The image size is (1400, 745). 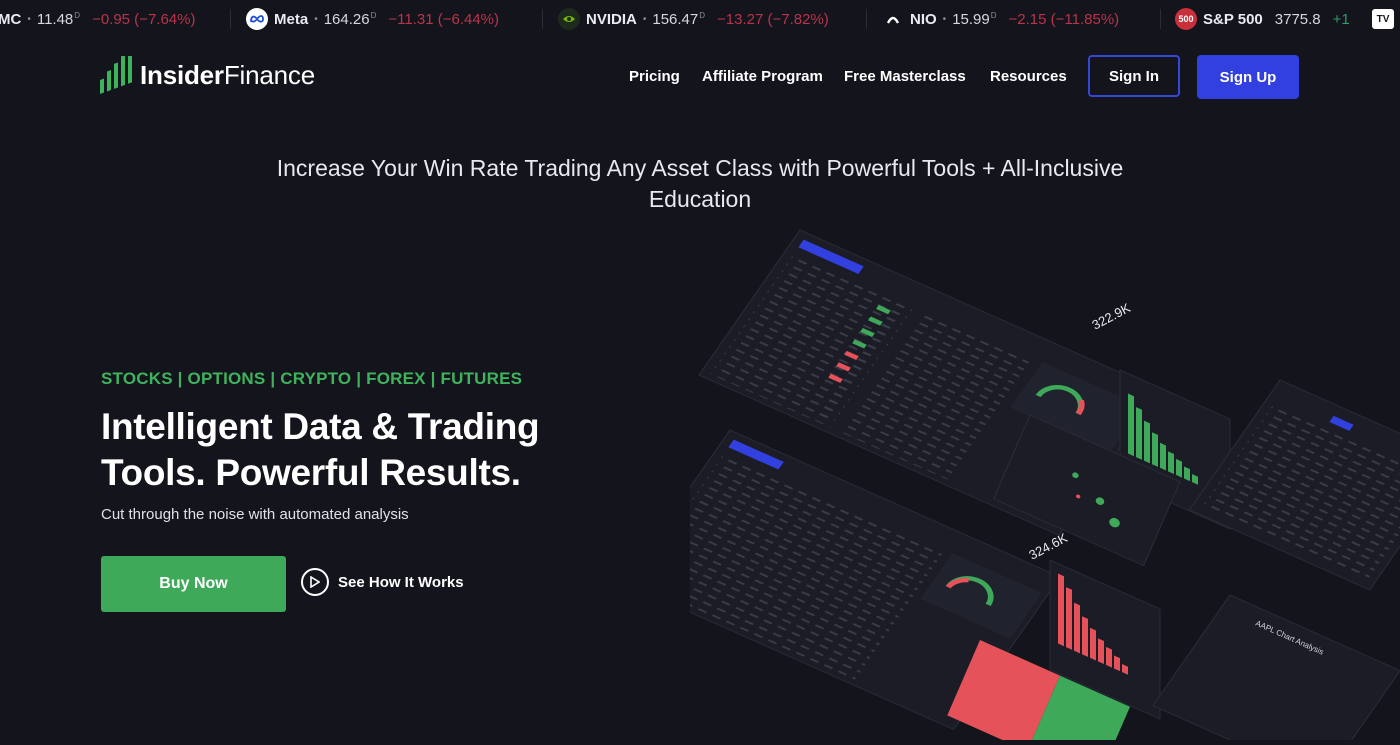 What do you see at coordinates (773, 19) in the screenshot?
I see `ticker-change: −13.27 (−7.82%)` at bounding box center [773, 19].